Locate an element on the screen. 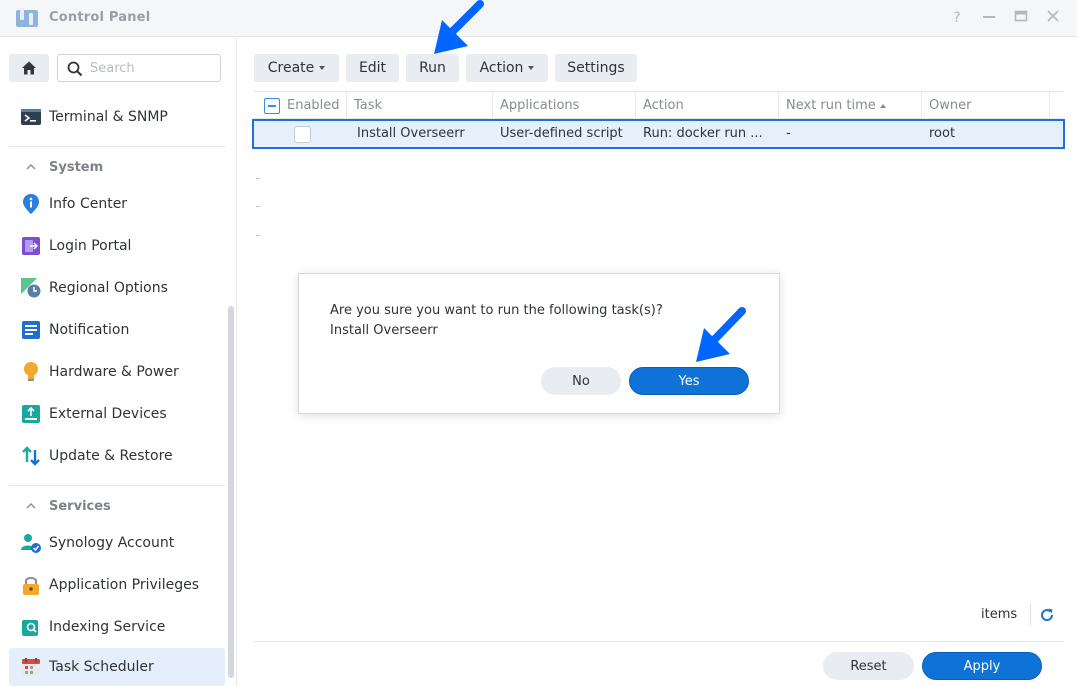 The width and height of the screenshot is (1077, 686). action-button-label: Action is located at coordinates (501, 68).